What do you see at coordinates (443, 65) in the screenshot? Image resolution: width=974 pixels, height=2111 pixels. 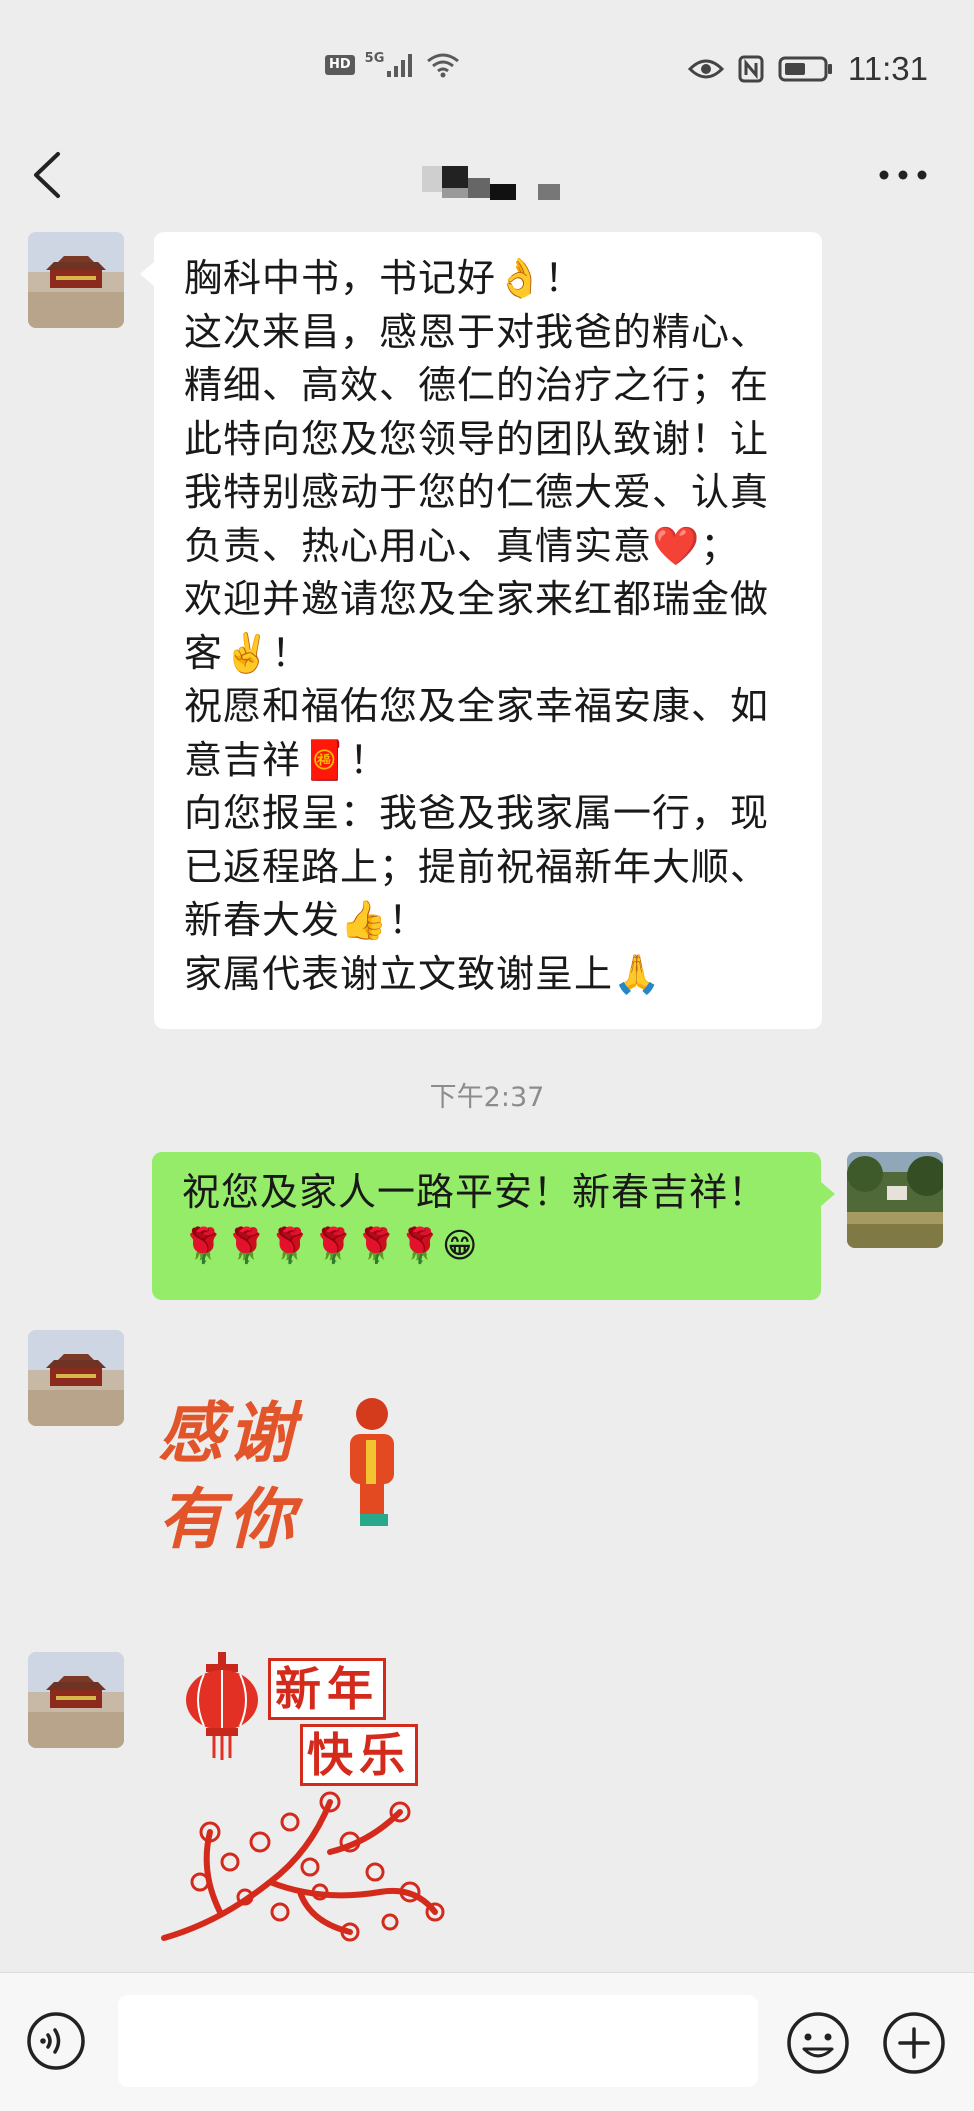 I see `wifi-icon` at bounding box center [443, 65].